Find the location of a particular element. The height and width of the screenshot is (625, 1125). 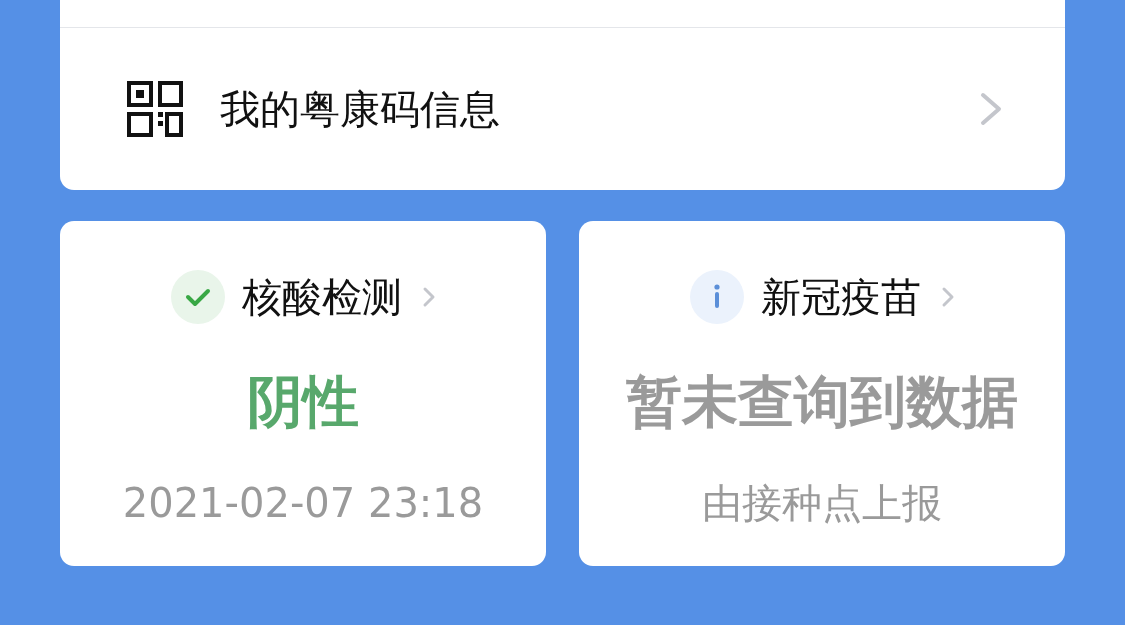

card-header-link: 核酸检测 is located at coordinates (303, 297).